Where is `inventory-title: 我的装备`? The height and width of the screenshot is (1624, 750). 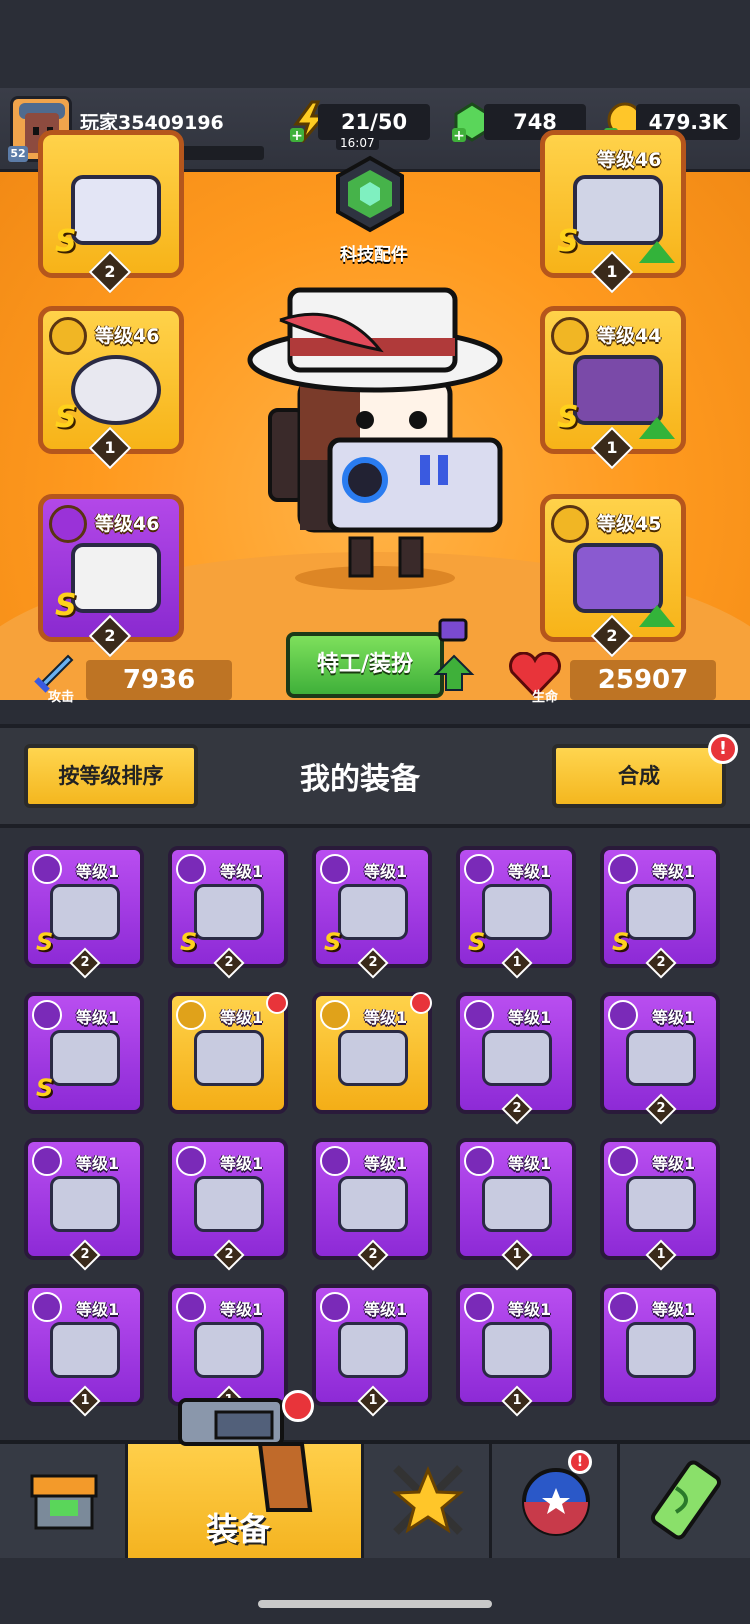 inventory-title: 我的装备 is located at coordinates (360, 779).